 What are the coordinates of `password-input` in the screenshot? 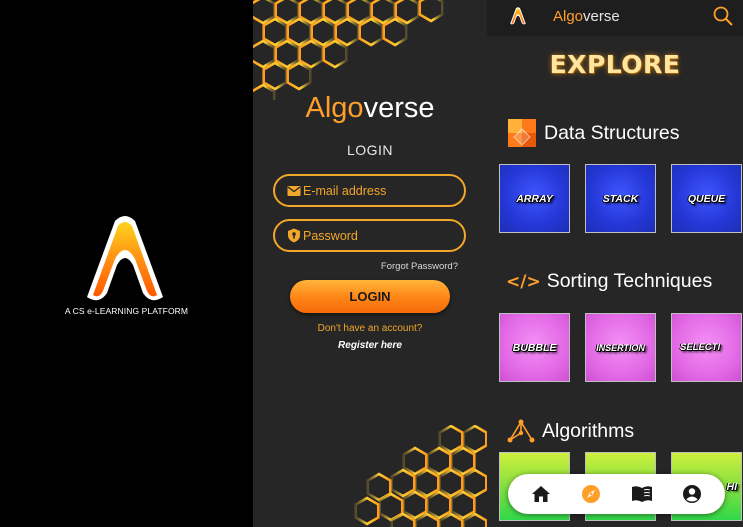 It's located at (378, 235).